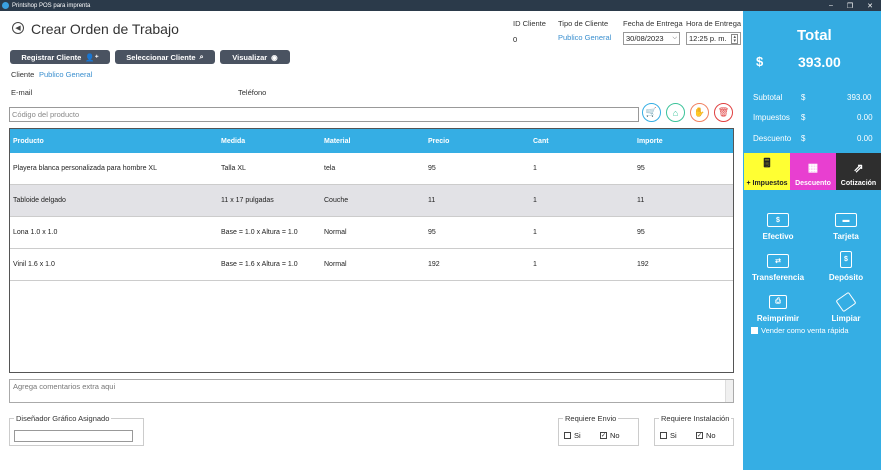  Describe the element at coordinates (706, 435) in the screenshot. I see `instalacion-no-checkbox: ✓ No` at that location.